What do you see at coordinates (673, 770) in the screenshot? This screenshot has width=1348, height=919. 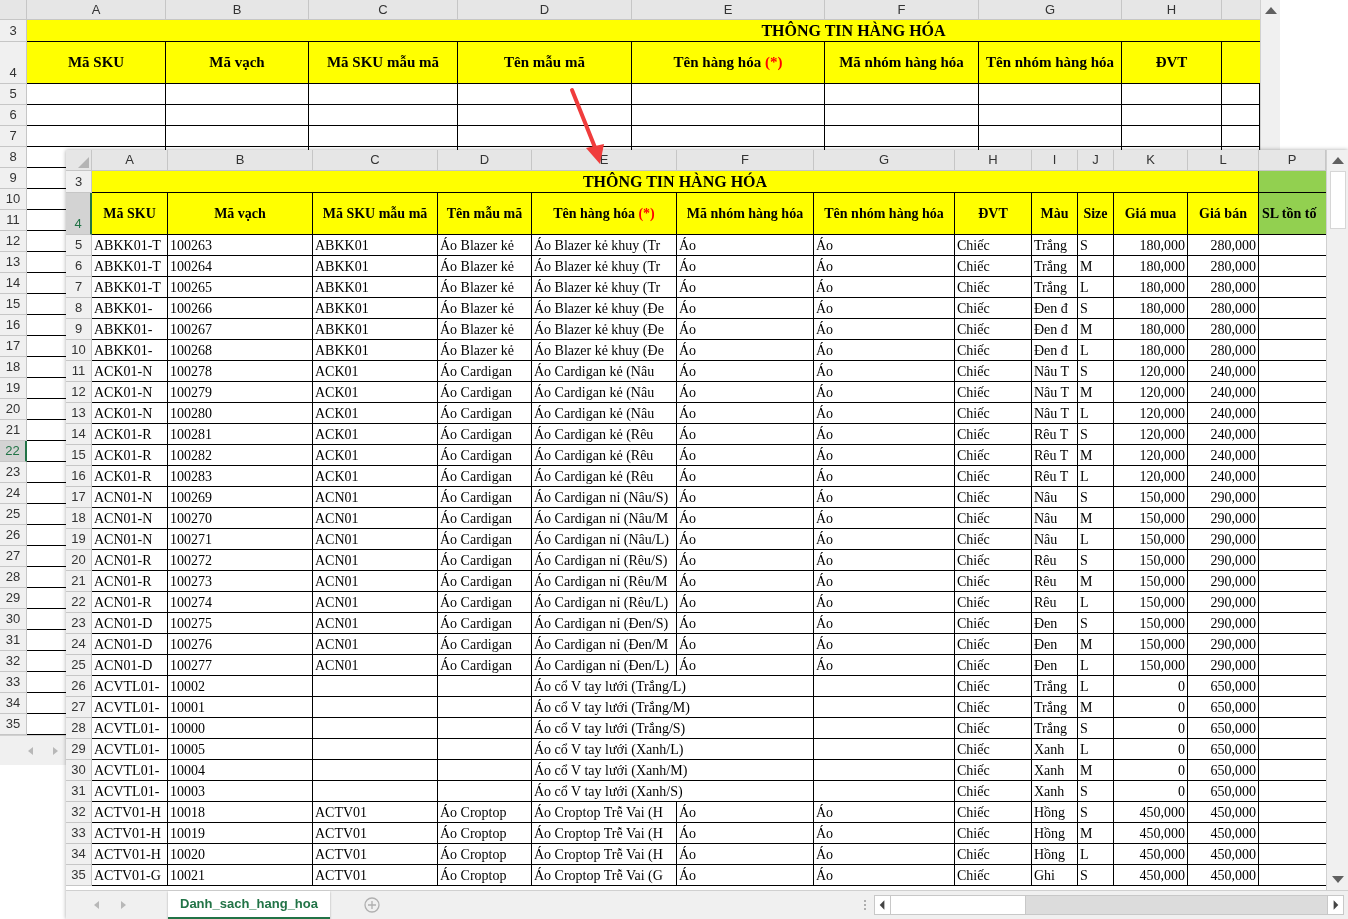 I see `product-name-cell: Áo cổ V tay lưới (Xanh/M)` at bounding box center [673, 770].